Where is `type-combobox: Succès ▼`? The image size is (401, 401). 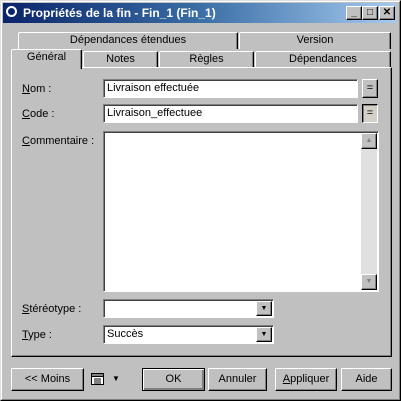
type-combobox: Succès ▼ is located at coordinates (188, 334).